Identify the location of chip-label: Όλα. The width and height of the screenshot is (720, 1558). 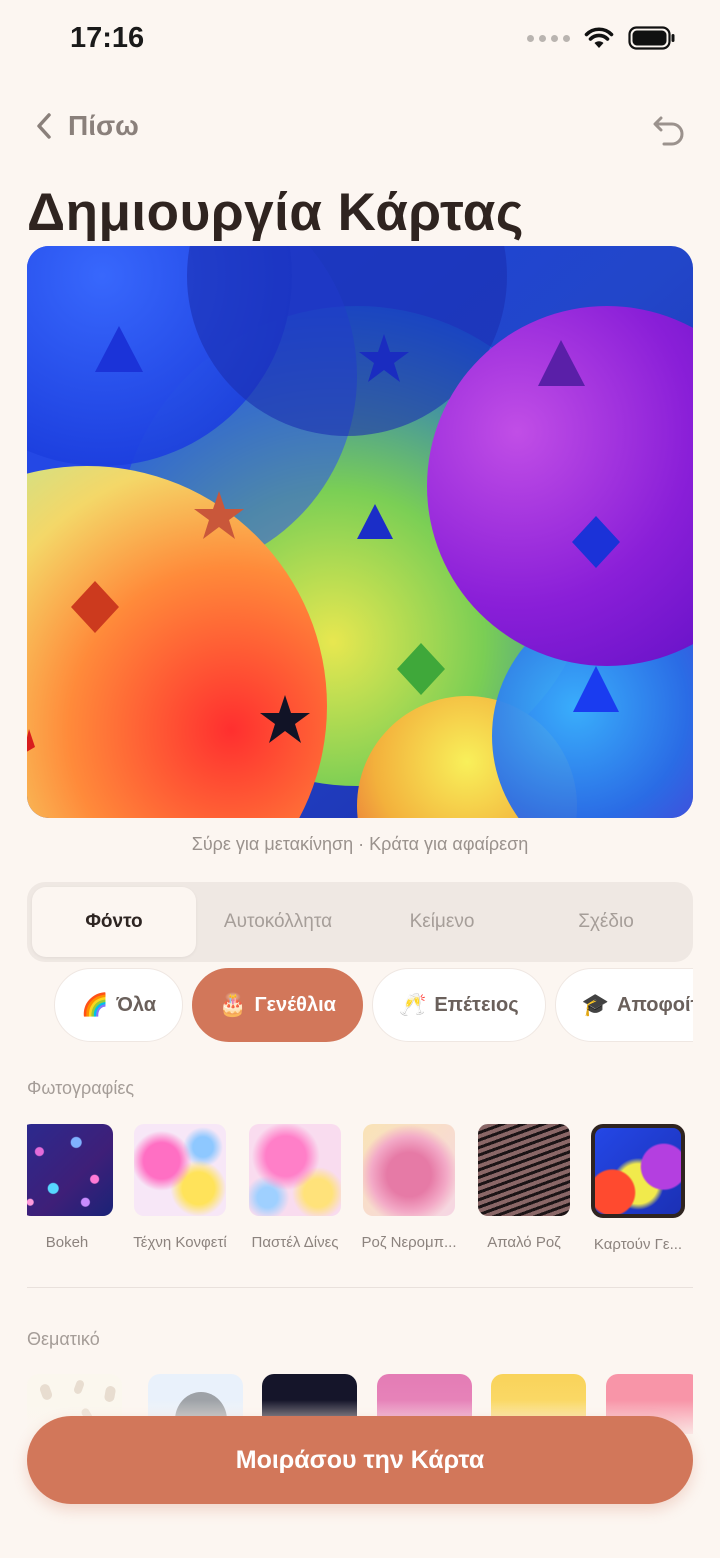
(136, 1004).